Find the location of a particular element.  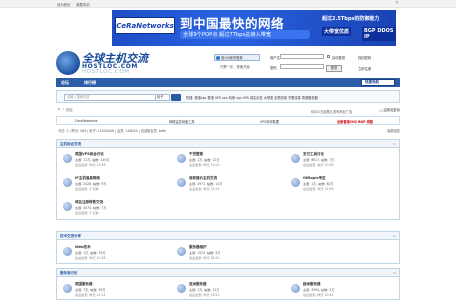

forum-item: 服务器维护 主题: 1523, 帖数: 3万 最后发表: 昨天 18:20 is located at coordinates (230, 252).